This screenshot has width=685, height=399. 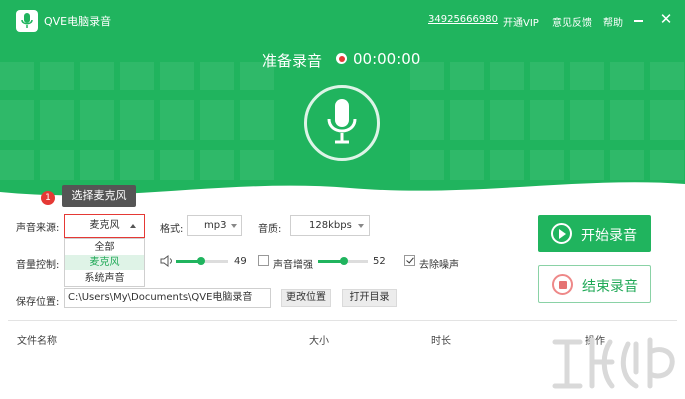 What do you see at coordinates (609, 236) in the screenshot?
I see `start-recording-label: 开始录音` at bounding box center [609, 236].